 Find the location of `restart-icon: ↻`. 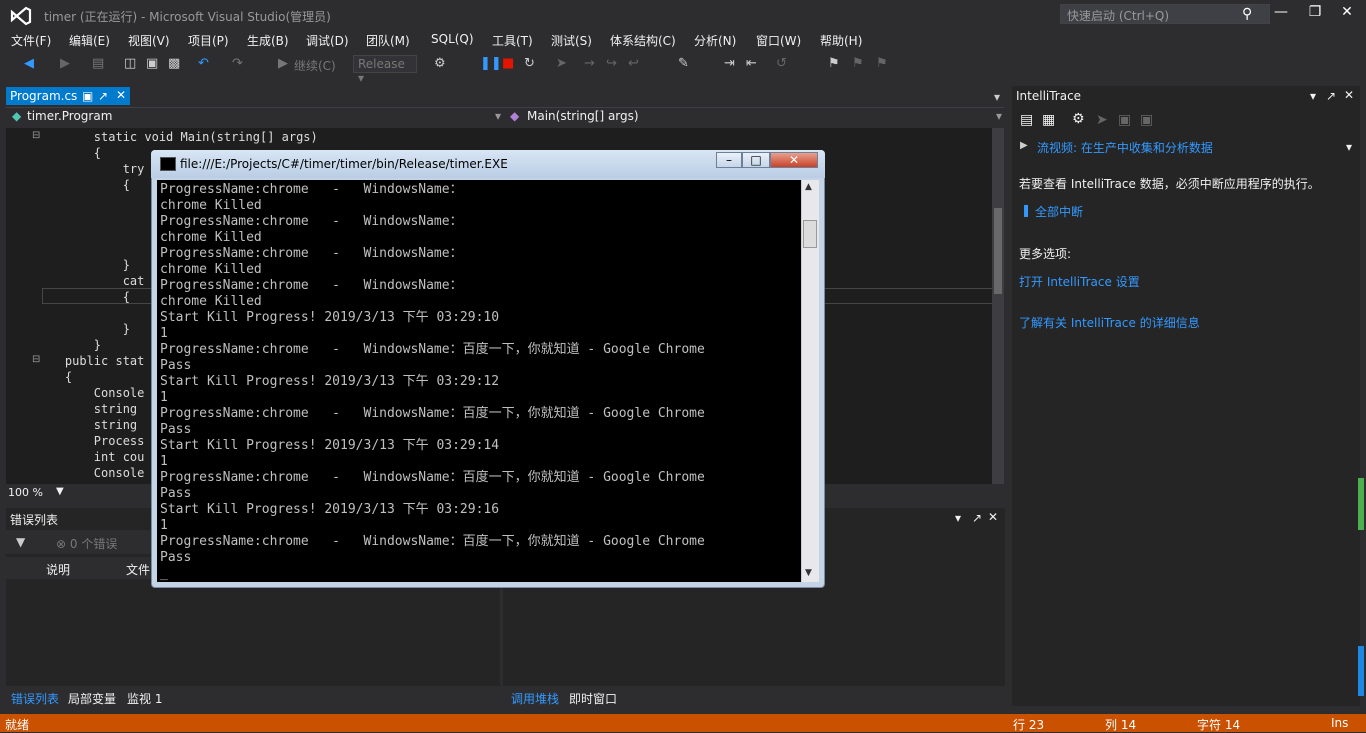

restart-icon: ↻ is located at coordinates (529, 63).